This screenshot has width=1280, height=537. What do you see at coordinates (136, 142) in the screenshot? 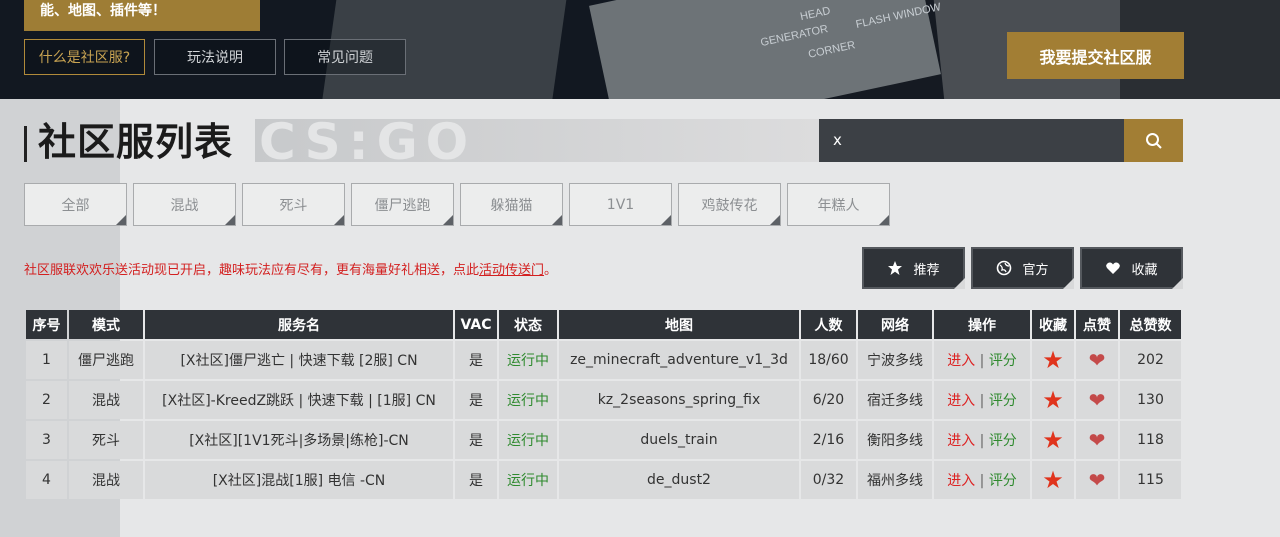
I see `page-title: 社区服列表` at bounding box center [136, 142].